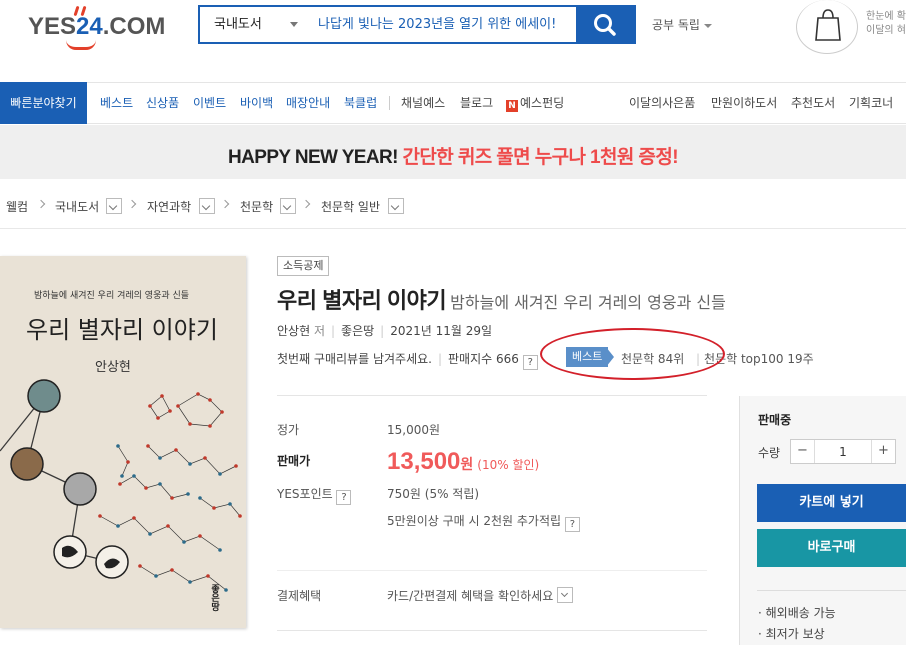 This screenshot has width=906, height=645. I want to click on payment-benefit-label: 결제혜택, so click(299, 596).